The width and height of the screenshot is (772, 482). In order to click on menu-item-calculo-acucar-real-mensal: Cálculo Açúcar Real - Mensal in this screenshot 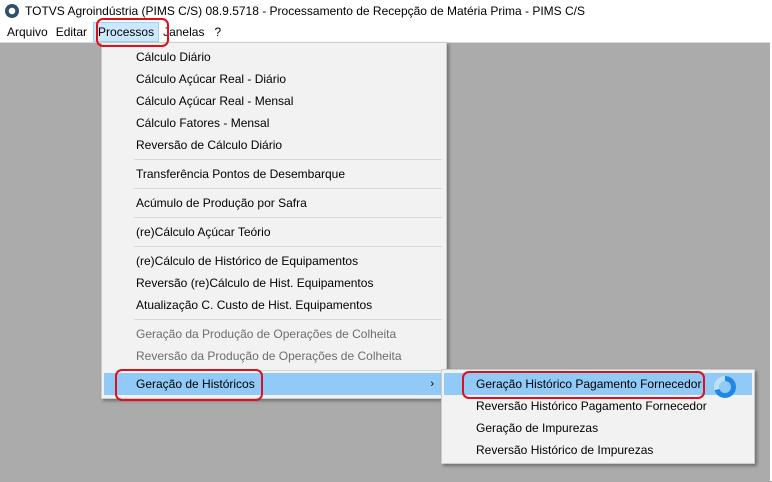, I will do `click(274, 101)`.